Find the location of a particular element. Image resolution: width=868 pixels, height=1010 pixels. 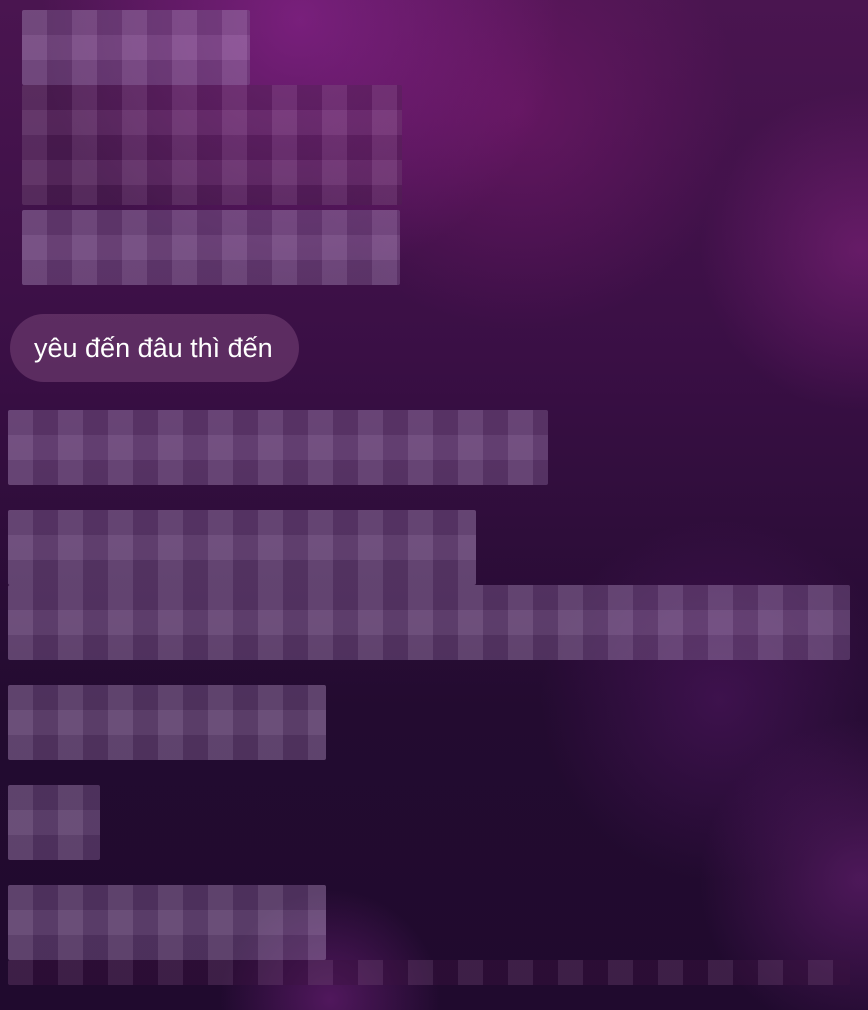

message-bubble: yêu đến đâu thì đến is located at coordinates (154, 348).